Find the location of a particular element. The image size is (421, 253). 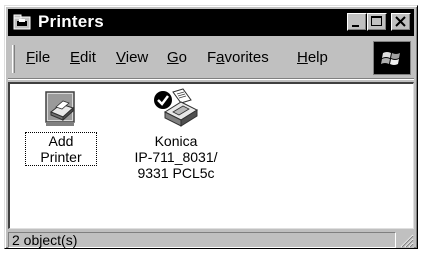

printer-icon is located at coordinates (176, 107).